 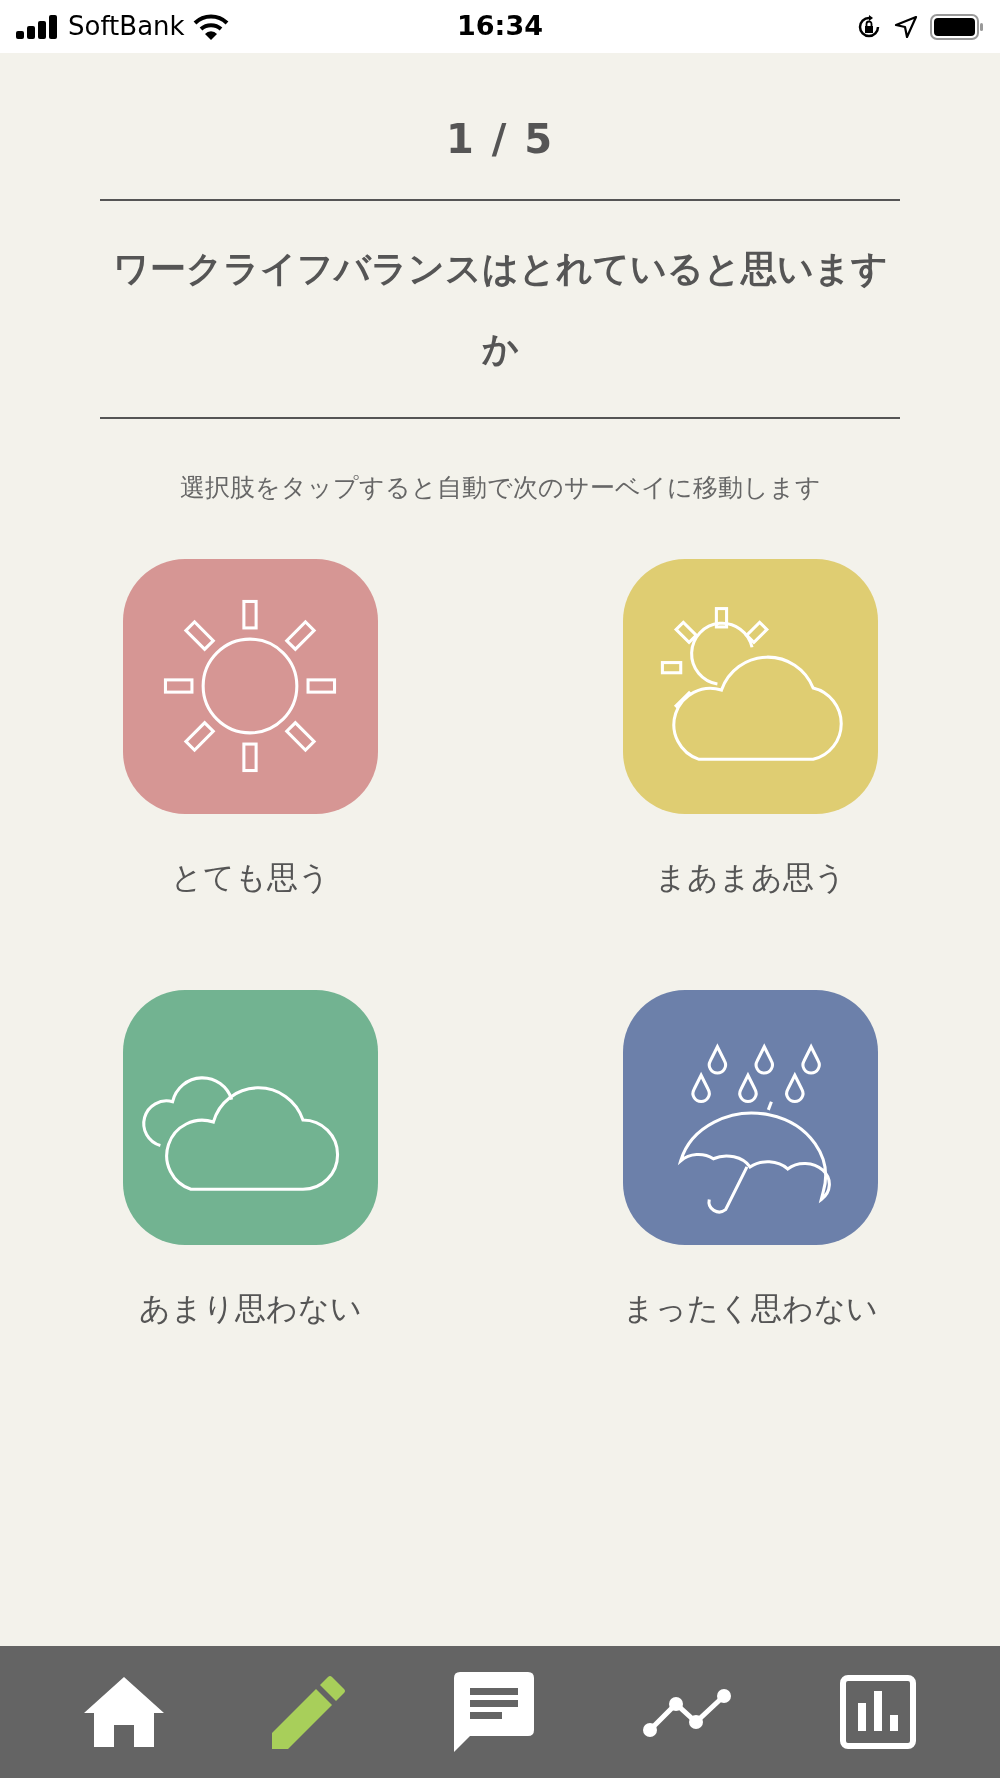 What do you see at coordinates (210, 26) in the screenshot?
I see `wifi-icon` at bounding box center [210, 26].